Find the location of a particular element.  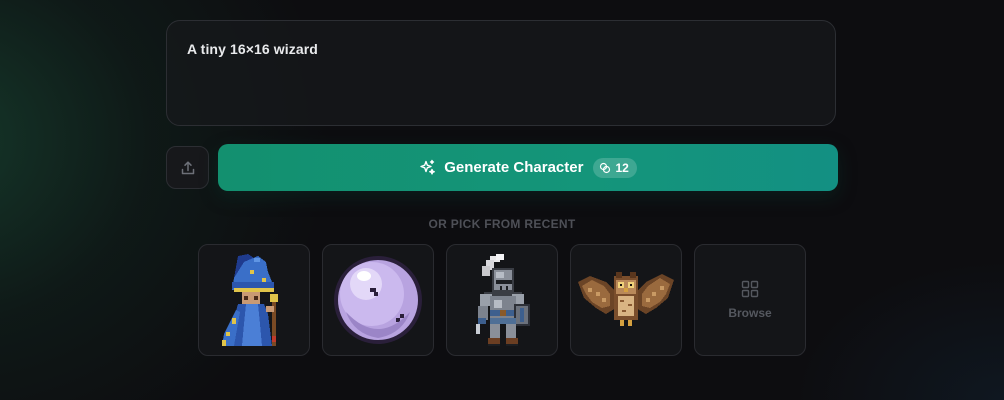

upload-icon is located at coordinates (187, 167).